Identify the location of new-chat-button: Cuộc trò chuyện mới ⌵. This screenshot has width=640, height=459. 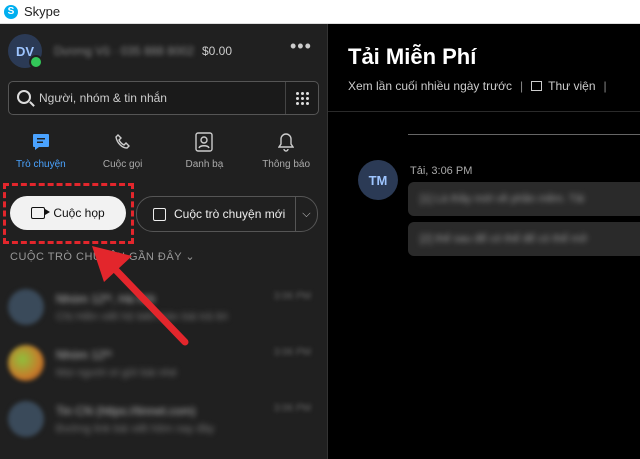
(227, 214).